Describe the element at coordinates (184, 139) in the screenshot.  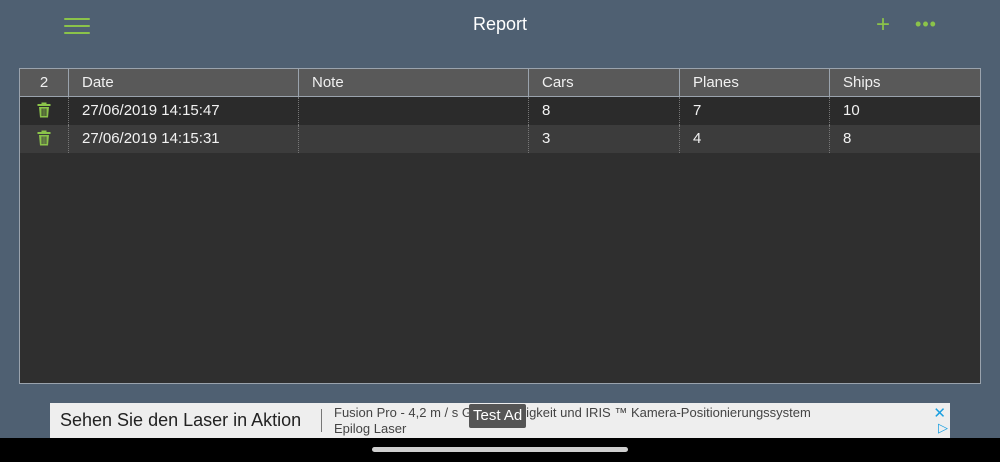
I see `cell-date: 27/06/2019 14:15:31` at that location.